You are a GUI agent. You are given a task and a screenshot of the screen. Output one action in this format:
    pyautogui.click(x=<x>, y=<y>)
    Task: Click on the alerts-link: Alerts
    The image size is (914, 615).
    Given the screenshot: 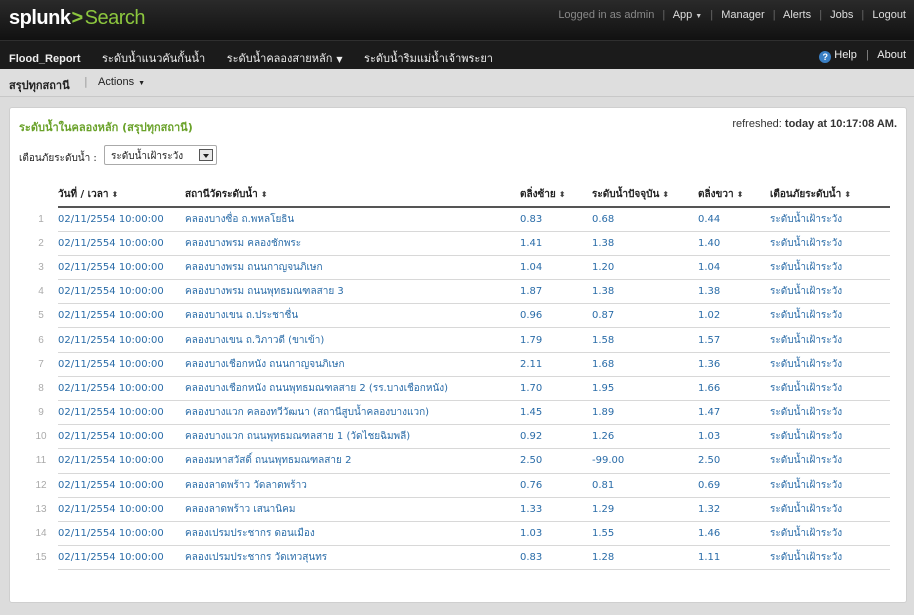 What is the action you would take?
    pyautogui.click(x=797, y=15)
    